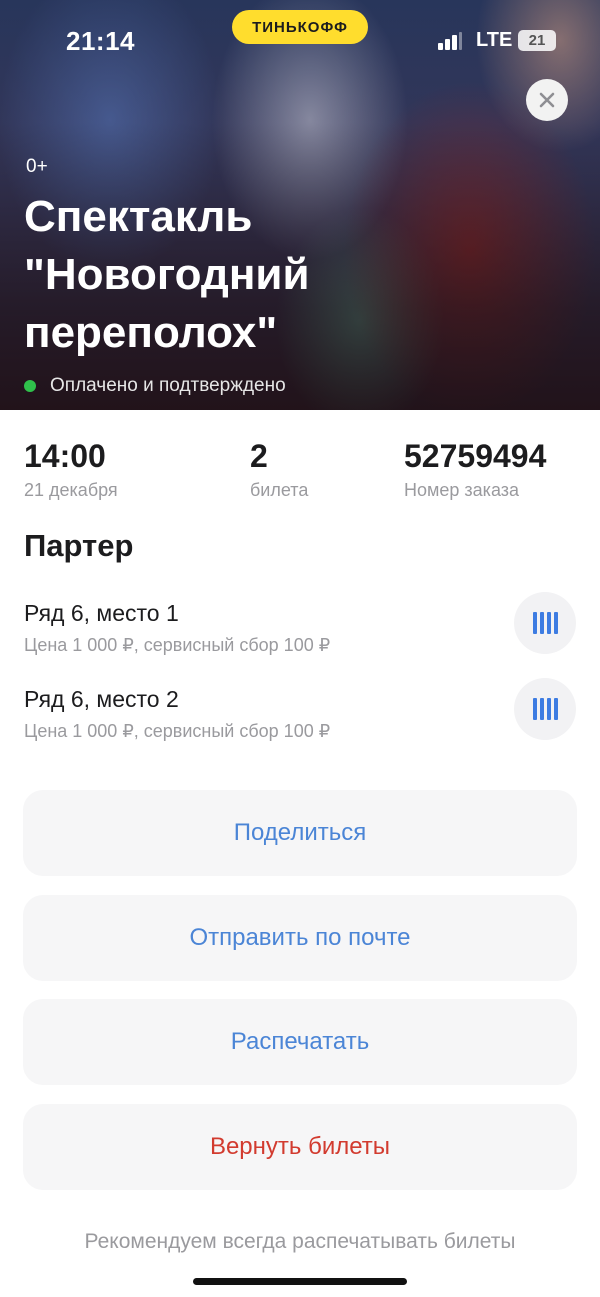 The width and height of the screenshot is (600, 1297). What do you see at coordinates (300, 833) in the screenshot?
I see `share-button: Поделиться` at bounding box center [300, 833].